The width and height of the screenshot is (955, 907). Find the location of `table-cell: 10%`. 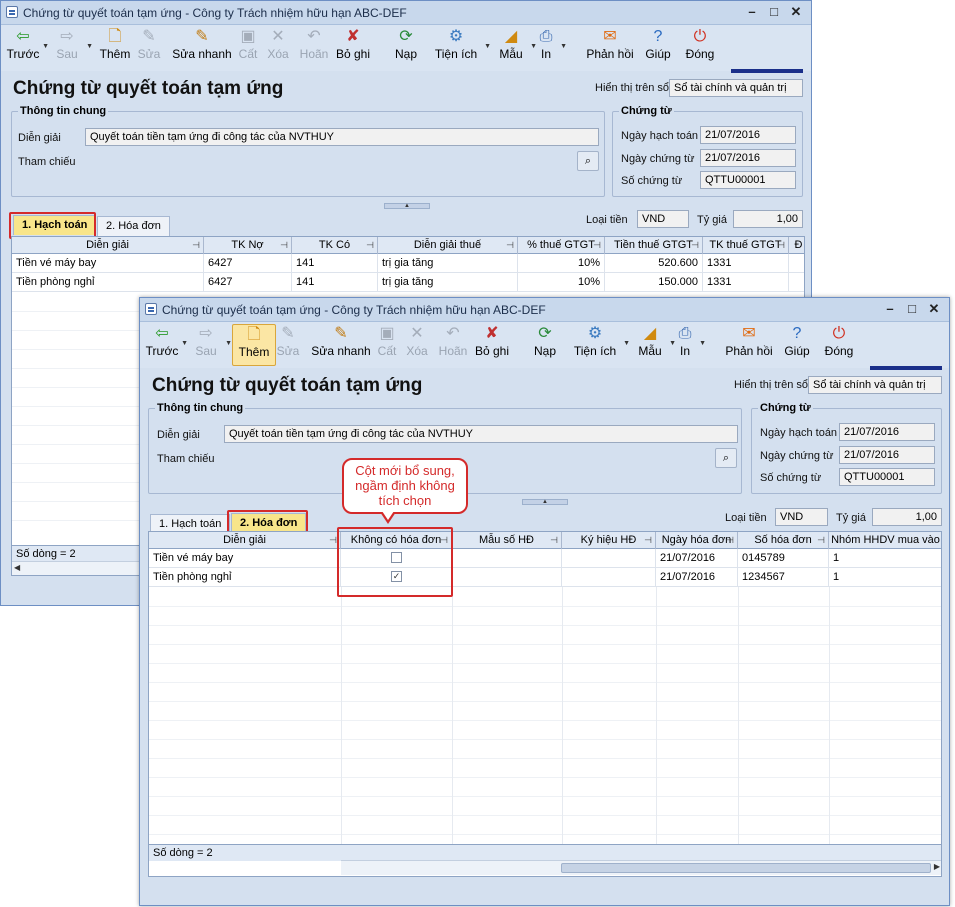

table-cell: 10% is located at coordinates (561, 282).